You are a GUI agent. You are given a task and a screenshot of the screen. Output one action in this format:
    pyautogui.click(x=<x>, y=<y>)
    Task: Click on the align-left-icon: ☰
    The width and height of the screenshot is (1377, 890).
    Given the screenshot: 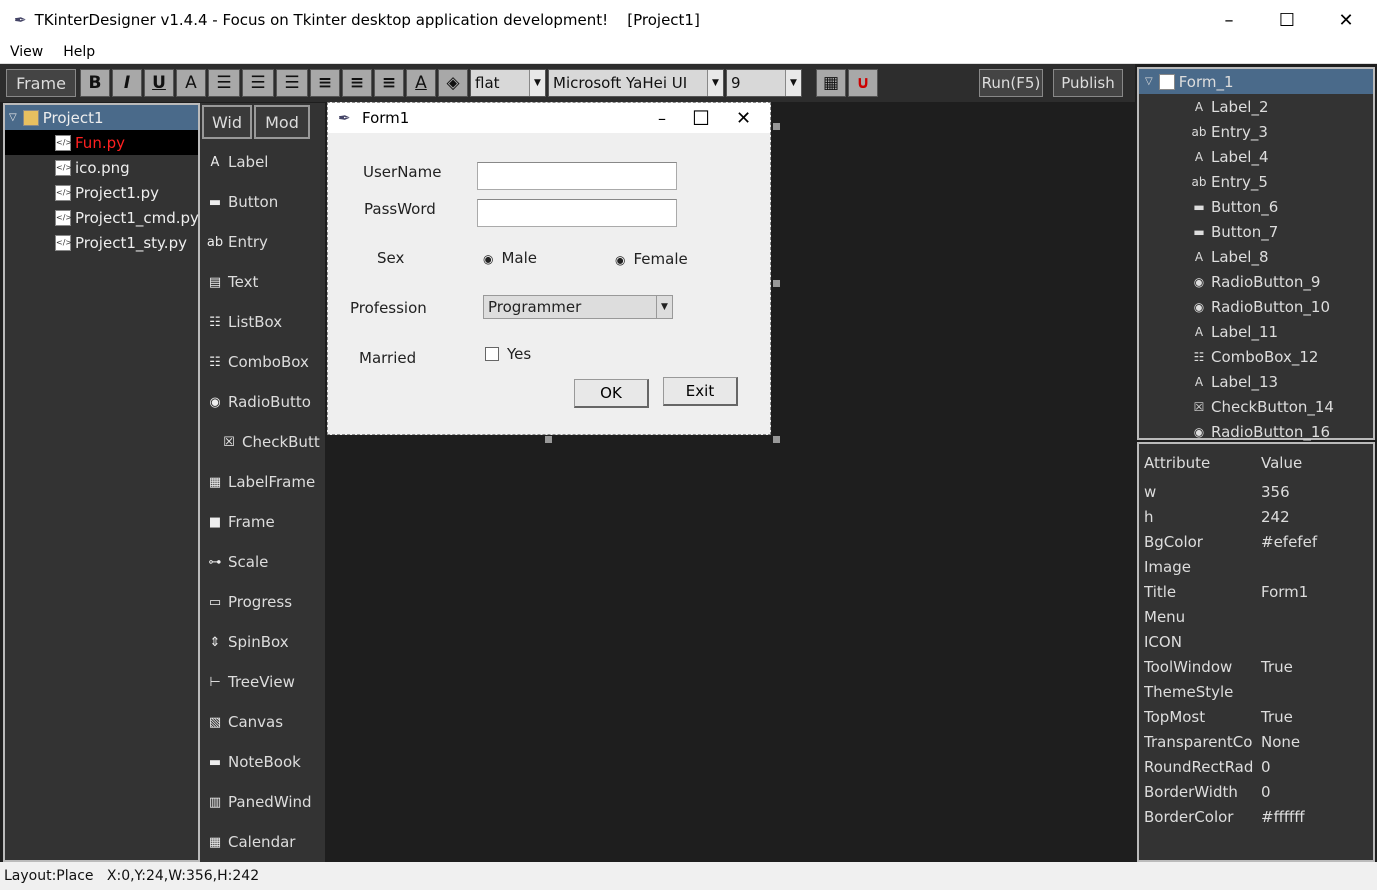 What is the action you would take?
    pyautogui.click(x=224, y=83)
    